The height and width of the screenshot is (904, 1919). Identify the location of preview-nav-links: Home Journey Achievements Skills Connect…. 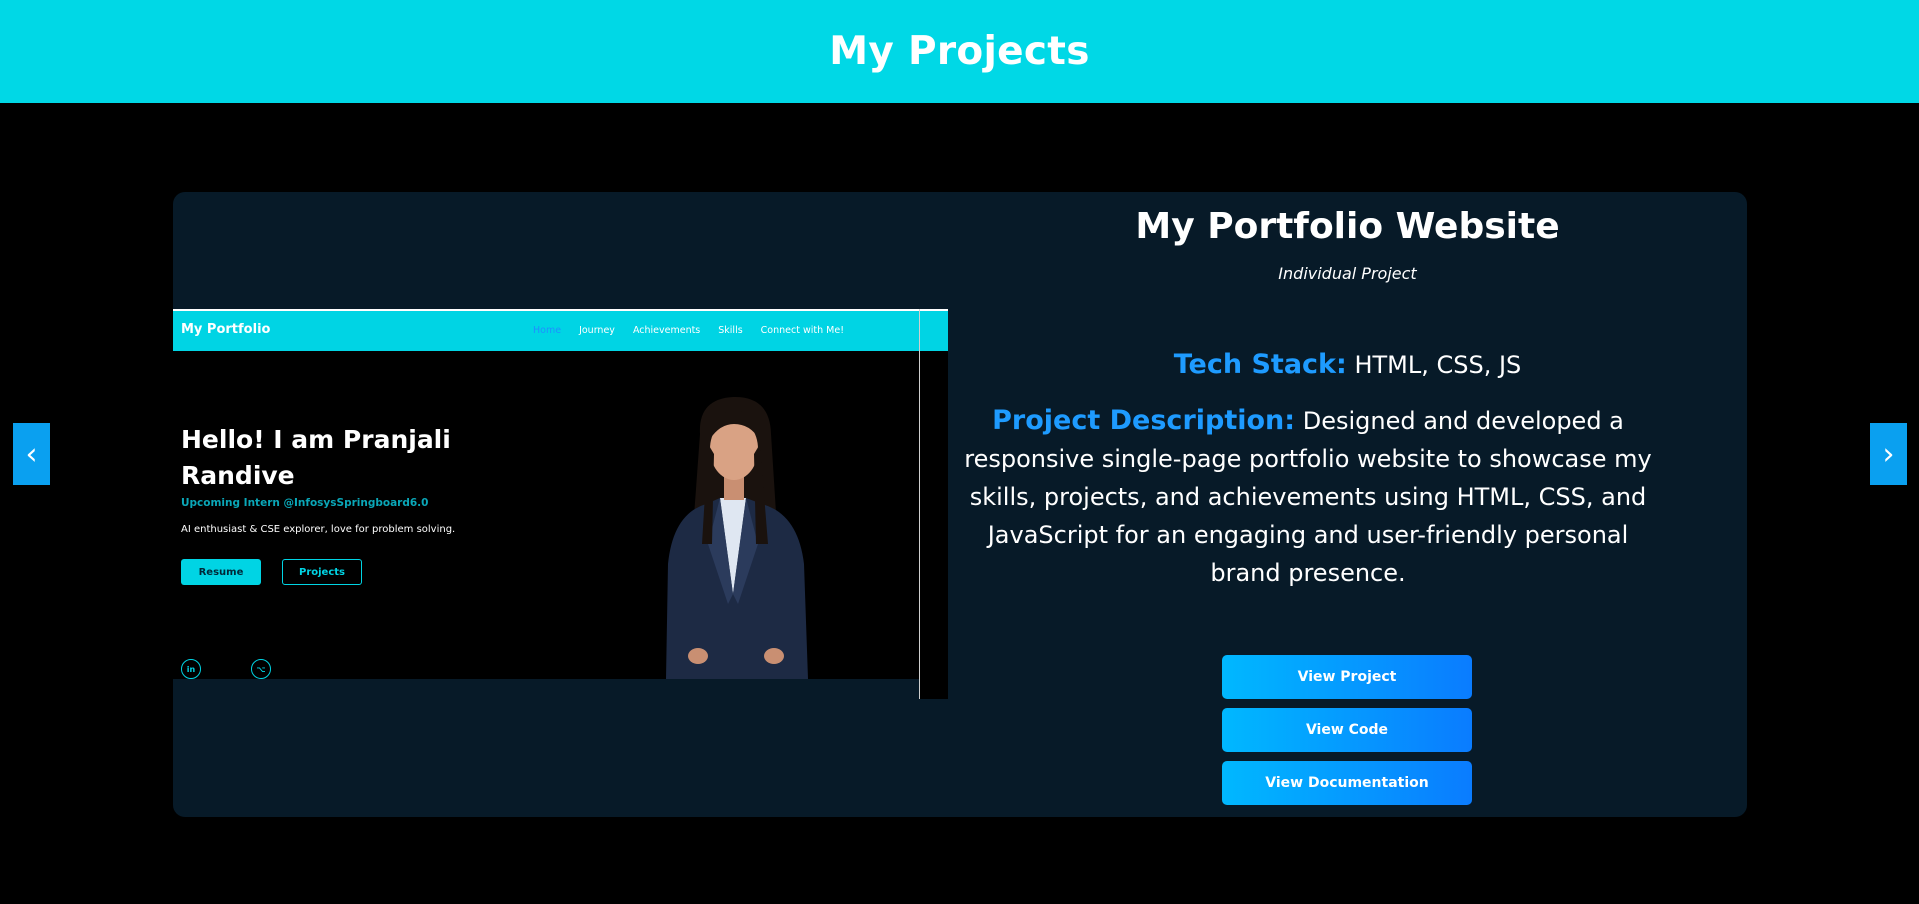
(697, 330).